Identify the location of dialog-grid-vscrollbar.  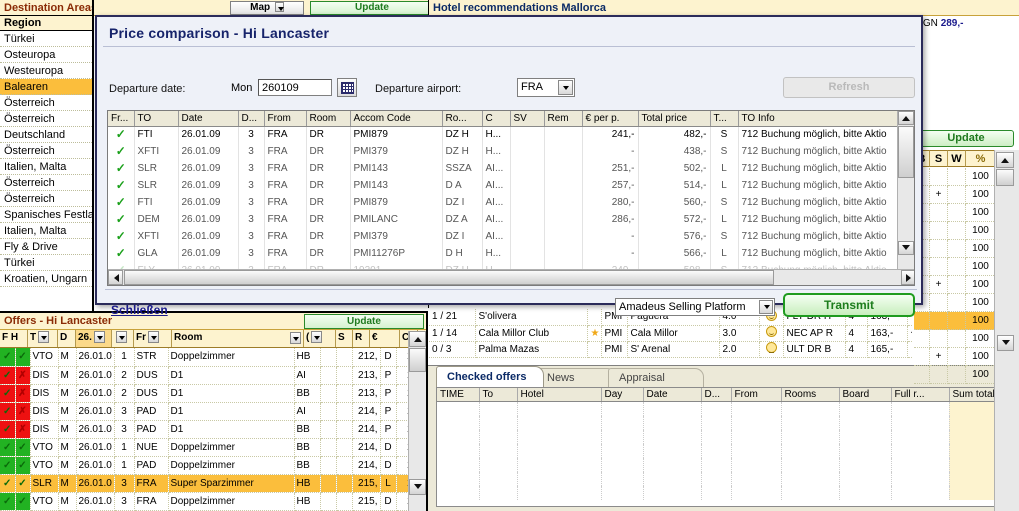
(905, 191).